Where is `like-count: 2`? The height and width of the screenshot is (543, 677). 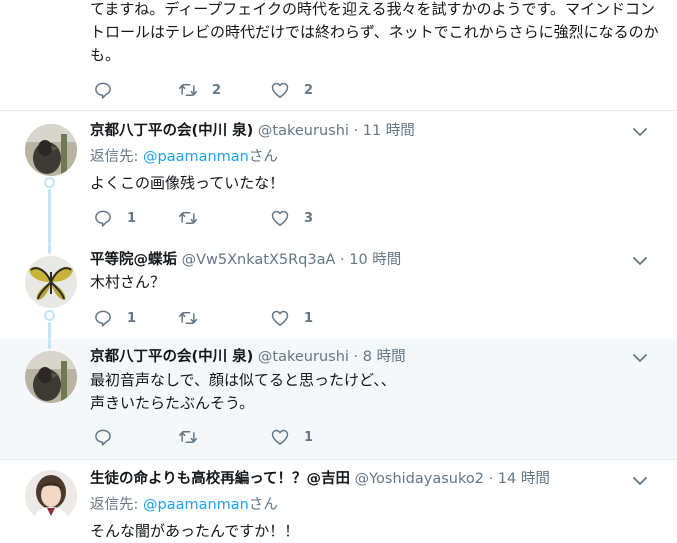 like-count: 2 is located at coordinates (309, 90).